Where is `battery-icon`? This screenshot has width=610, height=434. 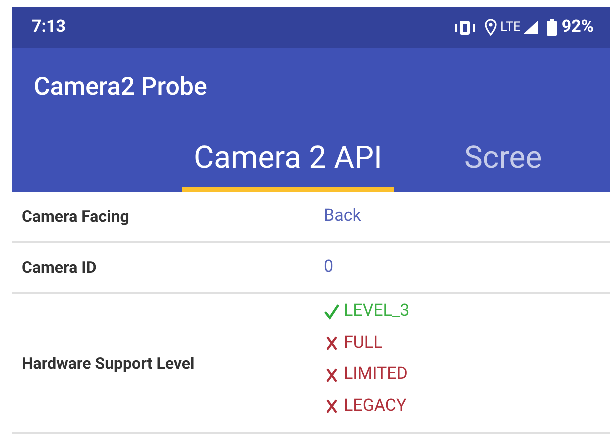
battery-icon is located at coordinates (551, 27).